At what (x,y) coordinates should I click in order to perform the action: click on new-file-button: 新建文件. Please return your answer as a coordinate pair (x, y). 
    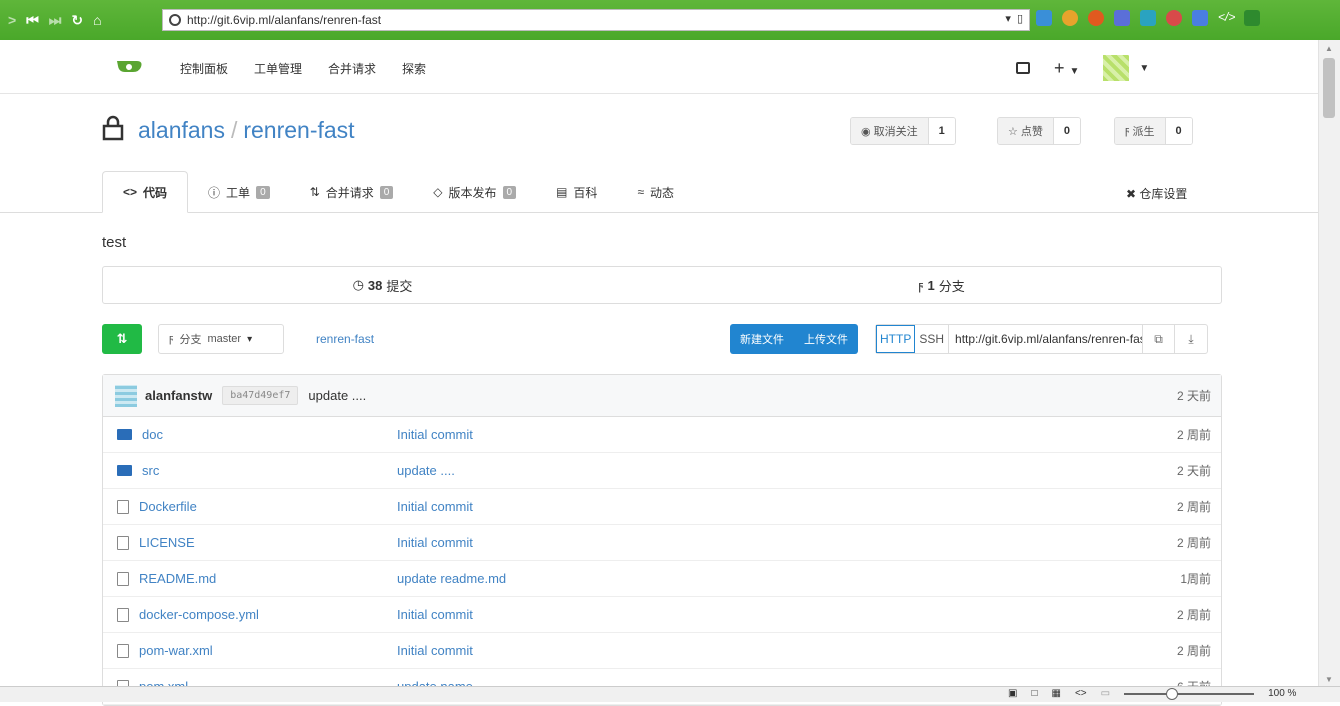
    Looking at the image, I should click on (762, 339).